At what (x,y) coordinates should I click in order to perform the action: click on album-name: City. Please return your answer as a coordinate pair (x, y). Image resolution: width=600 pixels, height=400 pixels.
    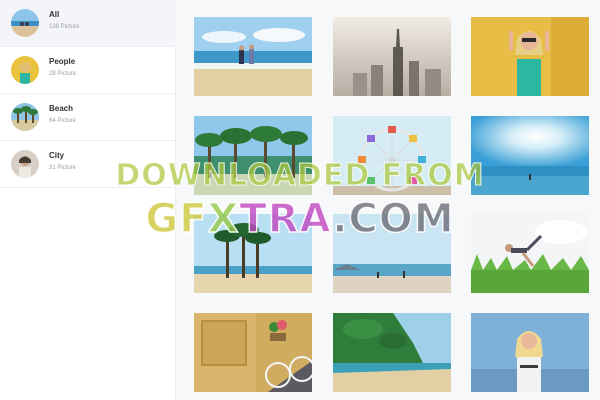
    Looking at the image, I should click on (57, 155).